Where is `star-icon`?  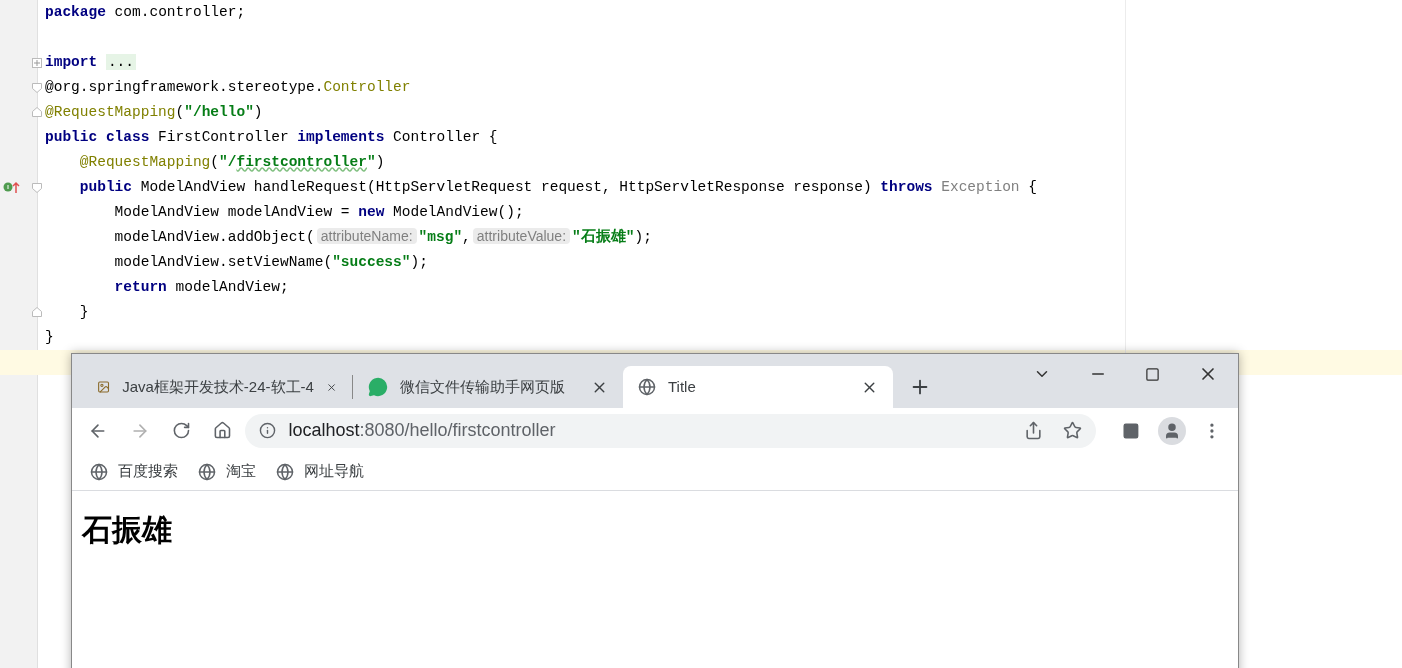 star-icon is located at coordinates (1073, 430).